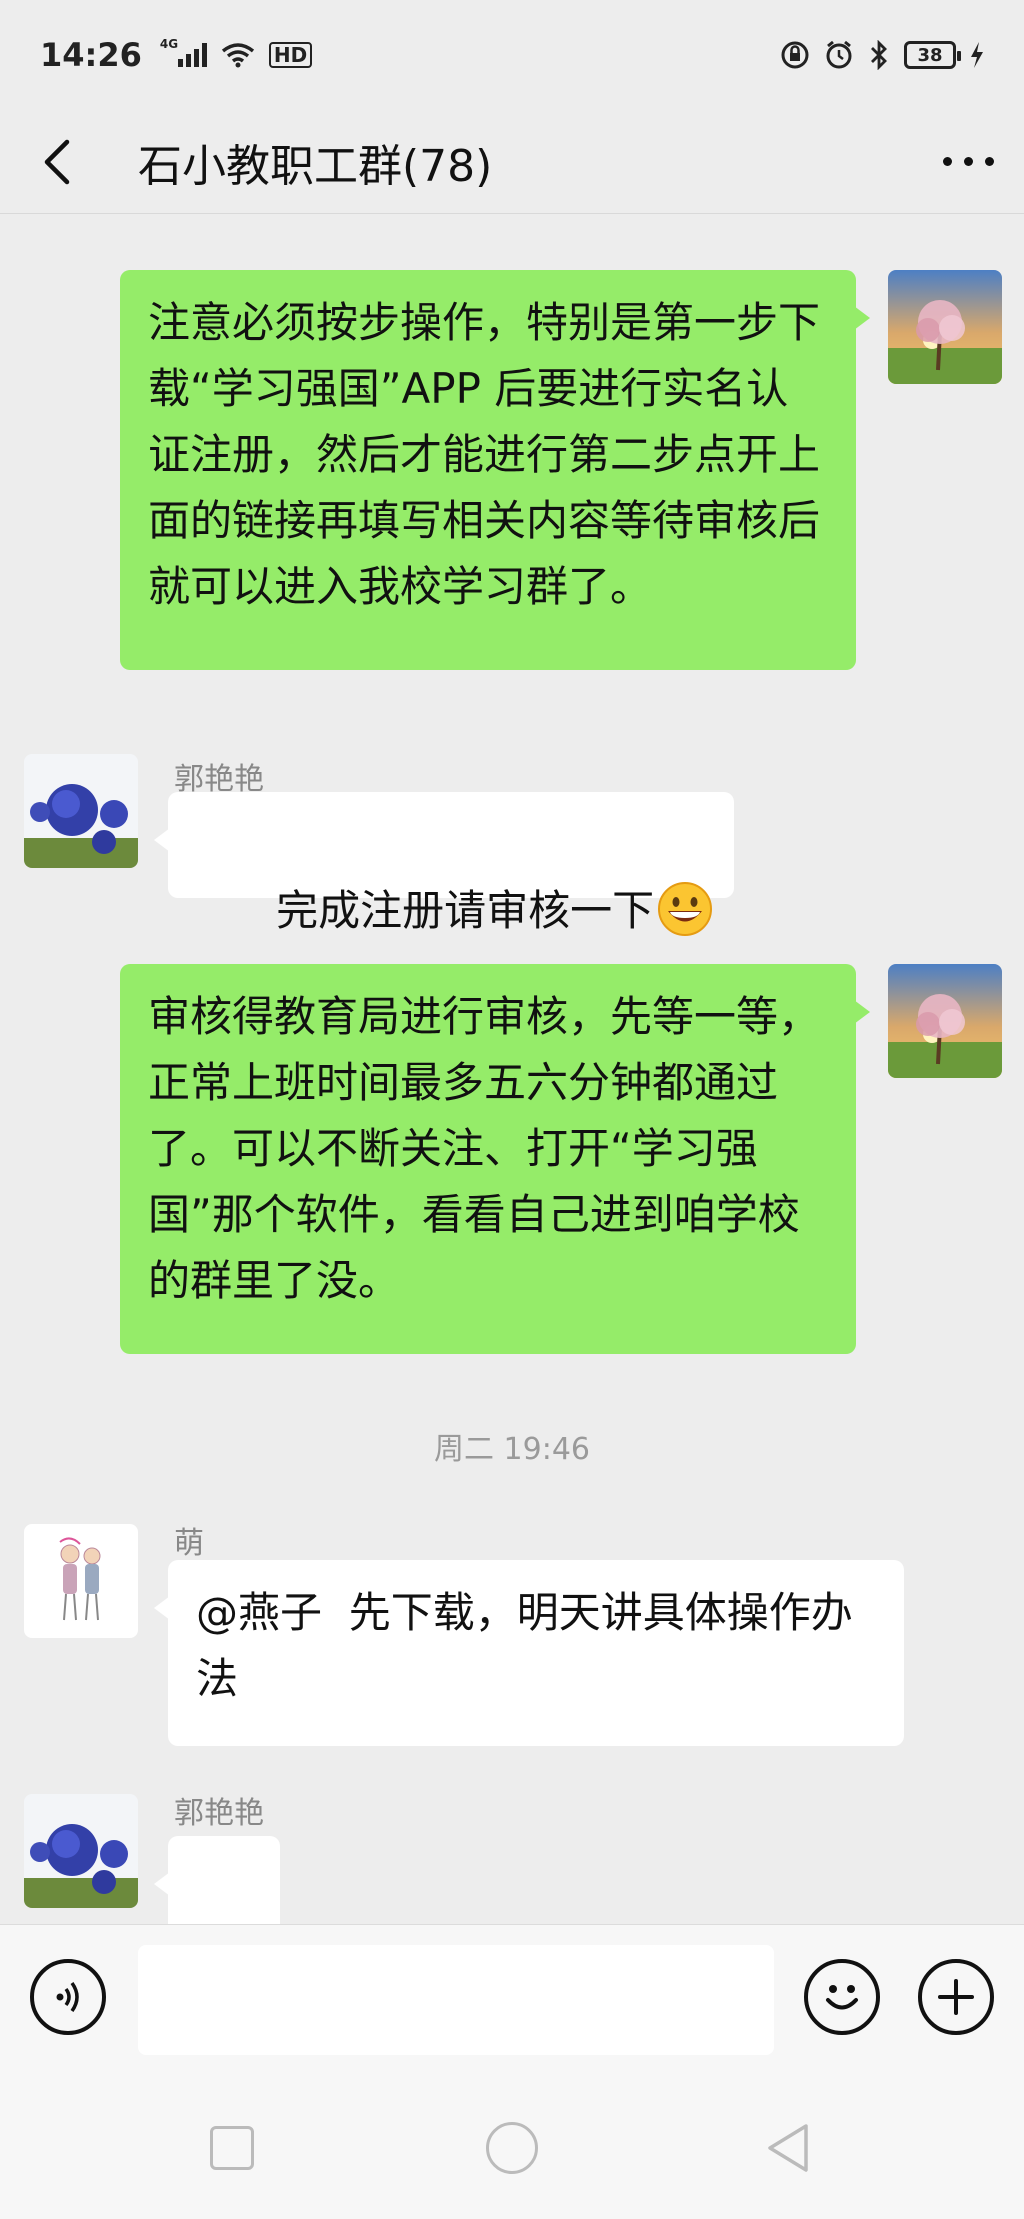 The height and width of the screenshot is (2219, 1024). I want to click on voice-icon, so click(67, 1997).